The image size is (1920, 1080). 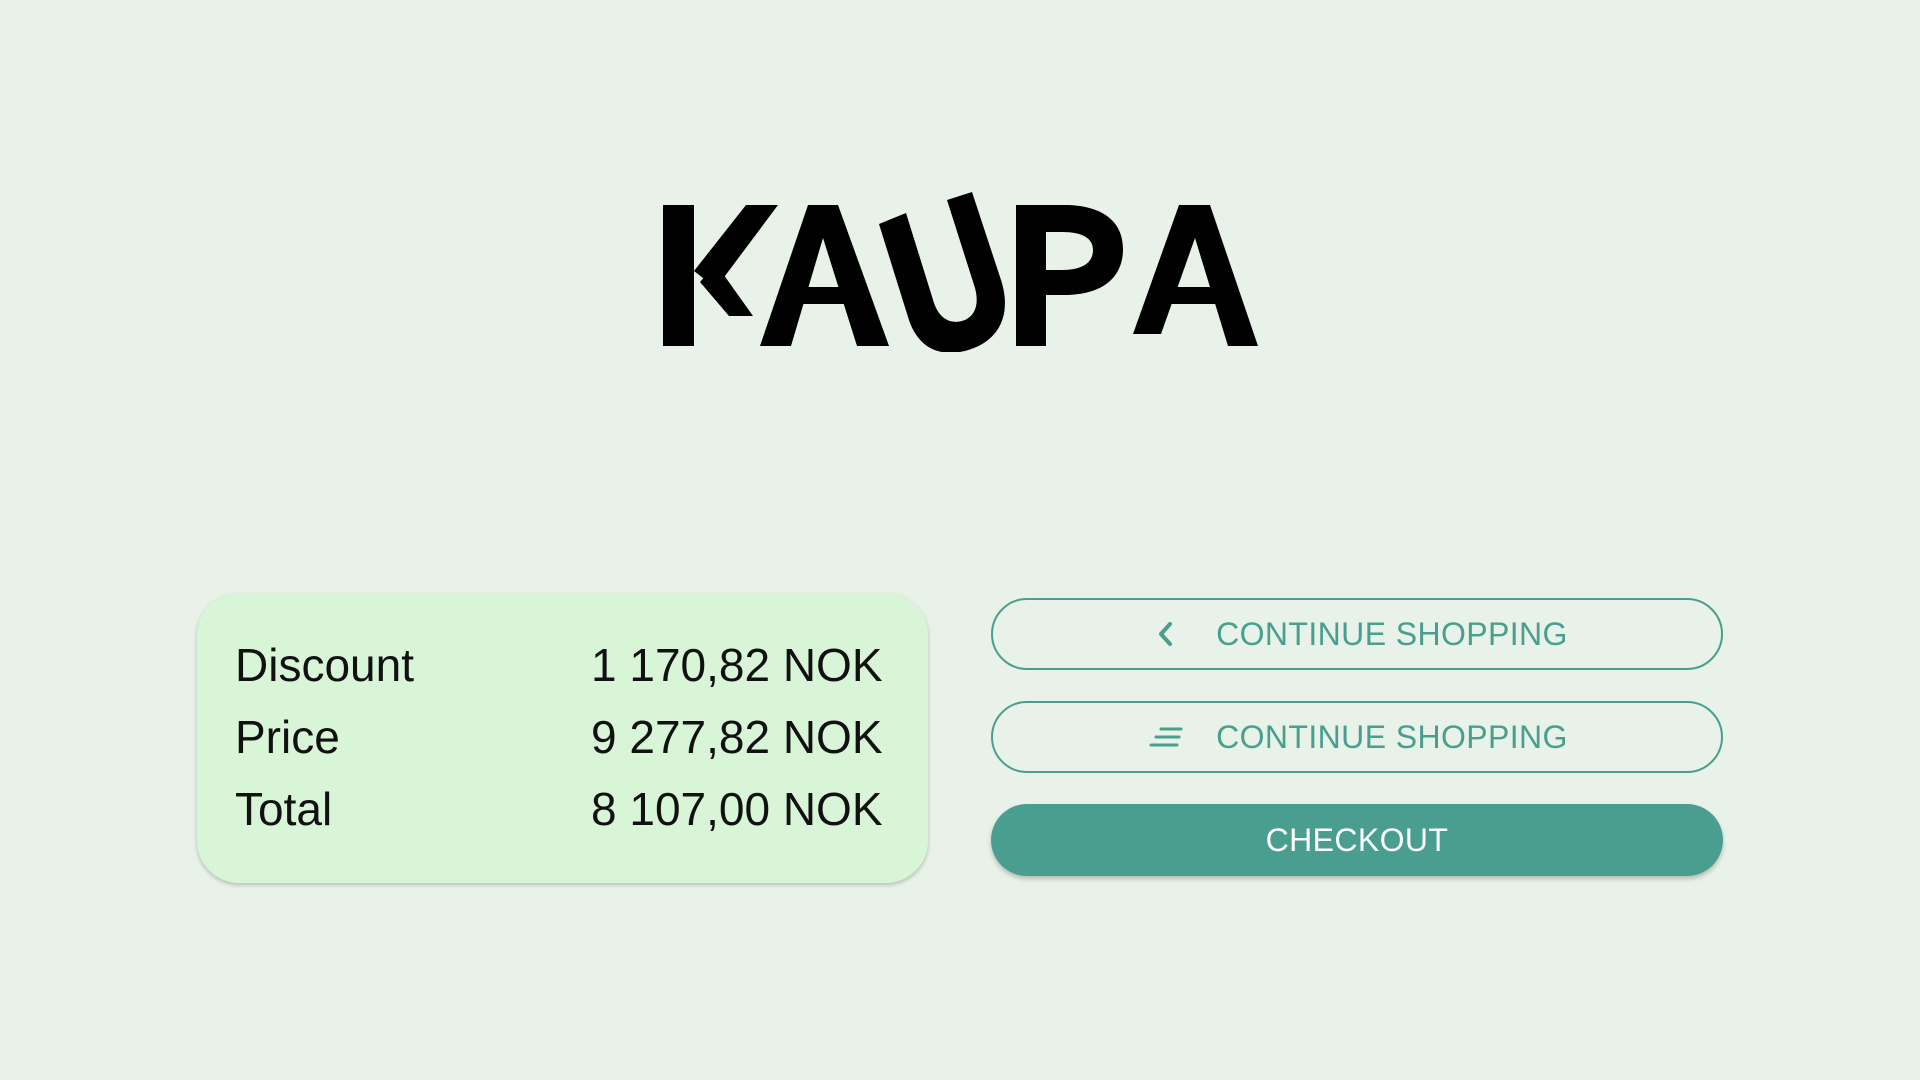 I want to click on summary-row-total: Total 8 107,00 NOK, so click(x=566, y=809).